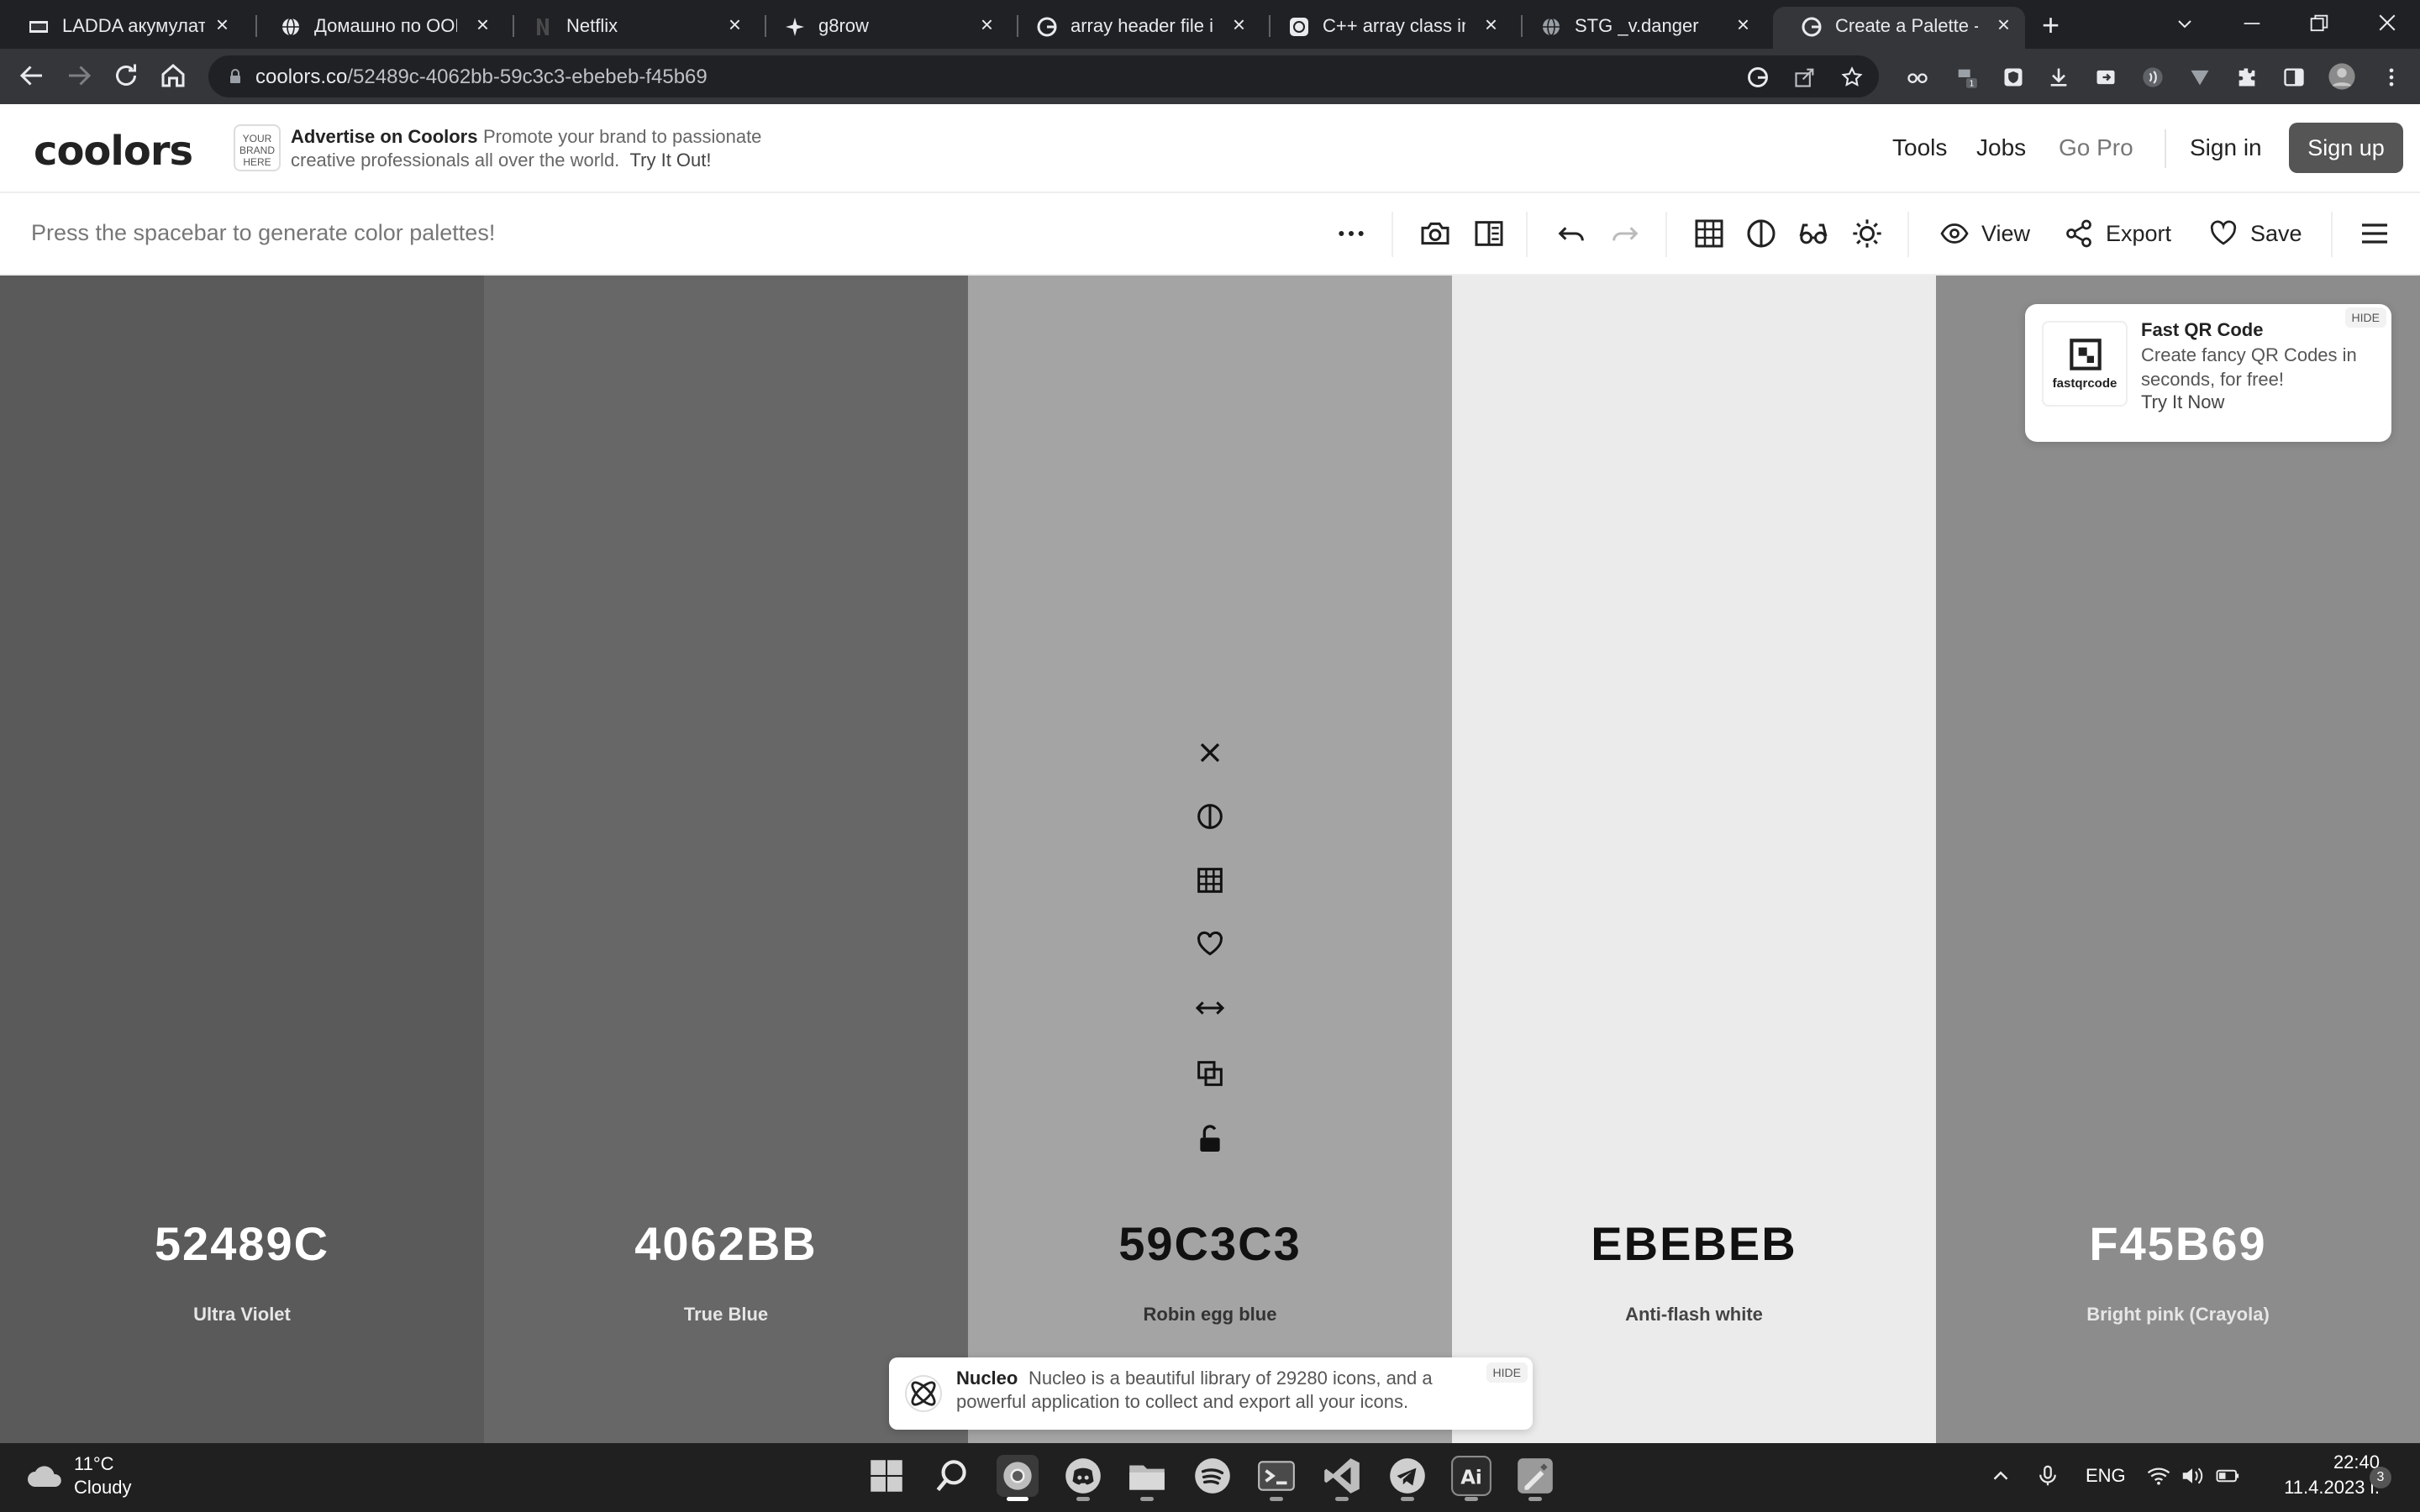  What do you see at coordinates (1210, 944) in the screenshot?
I see `favorite-heart-icon` at bounding box center [1210, 944].